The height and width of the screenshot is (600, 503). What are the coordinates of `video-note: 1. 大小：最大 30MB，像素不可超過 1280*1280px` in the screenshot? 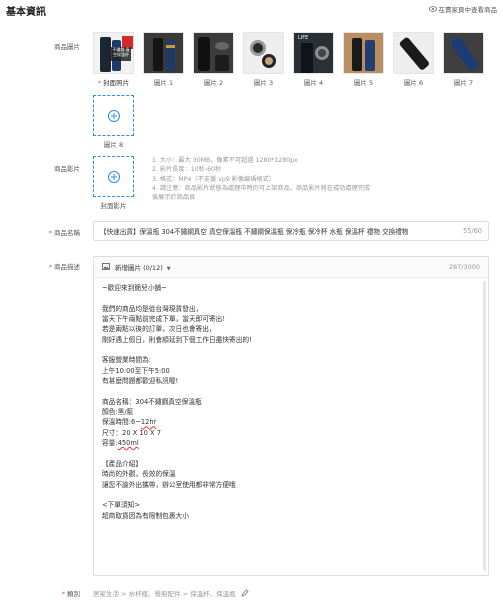 It's located at (225, 160).